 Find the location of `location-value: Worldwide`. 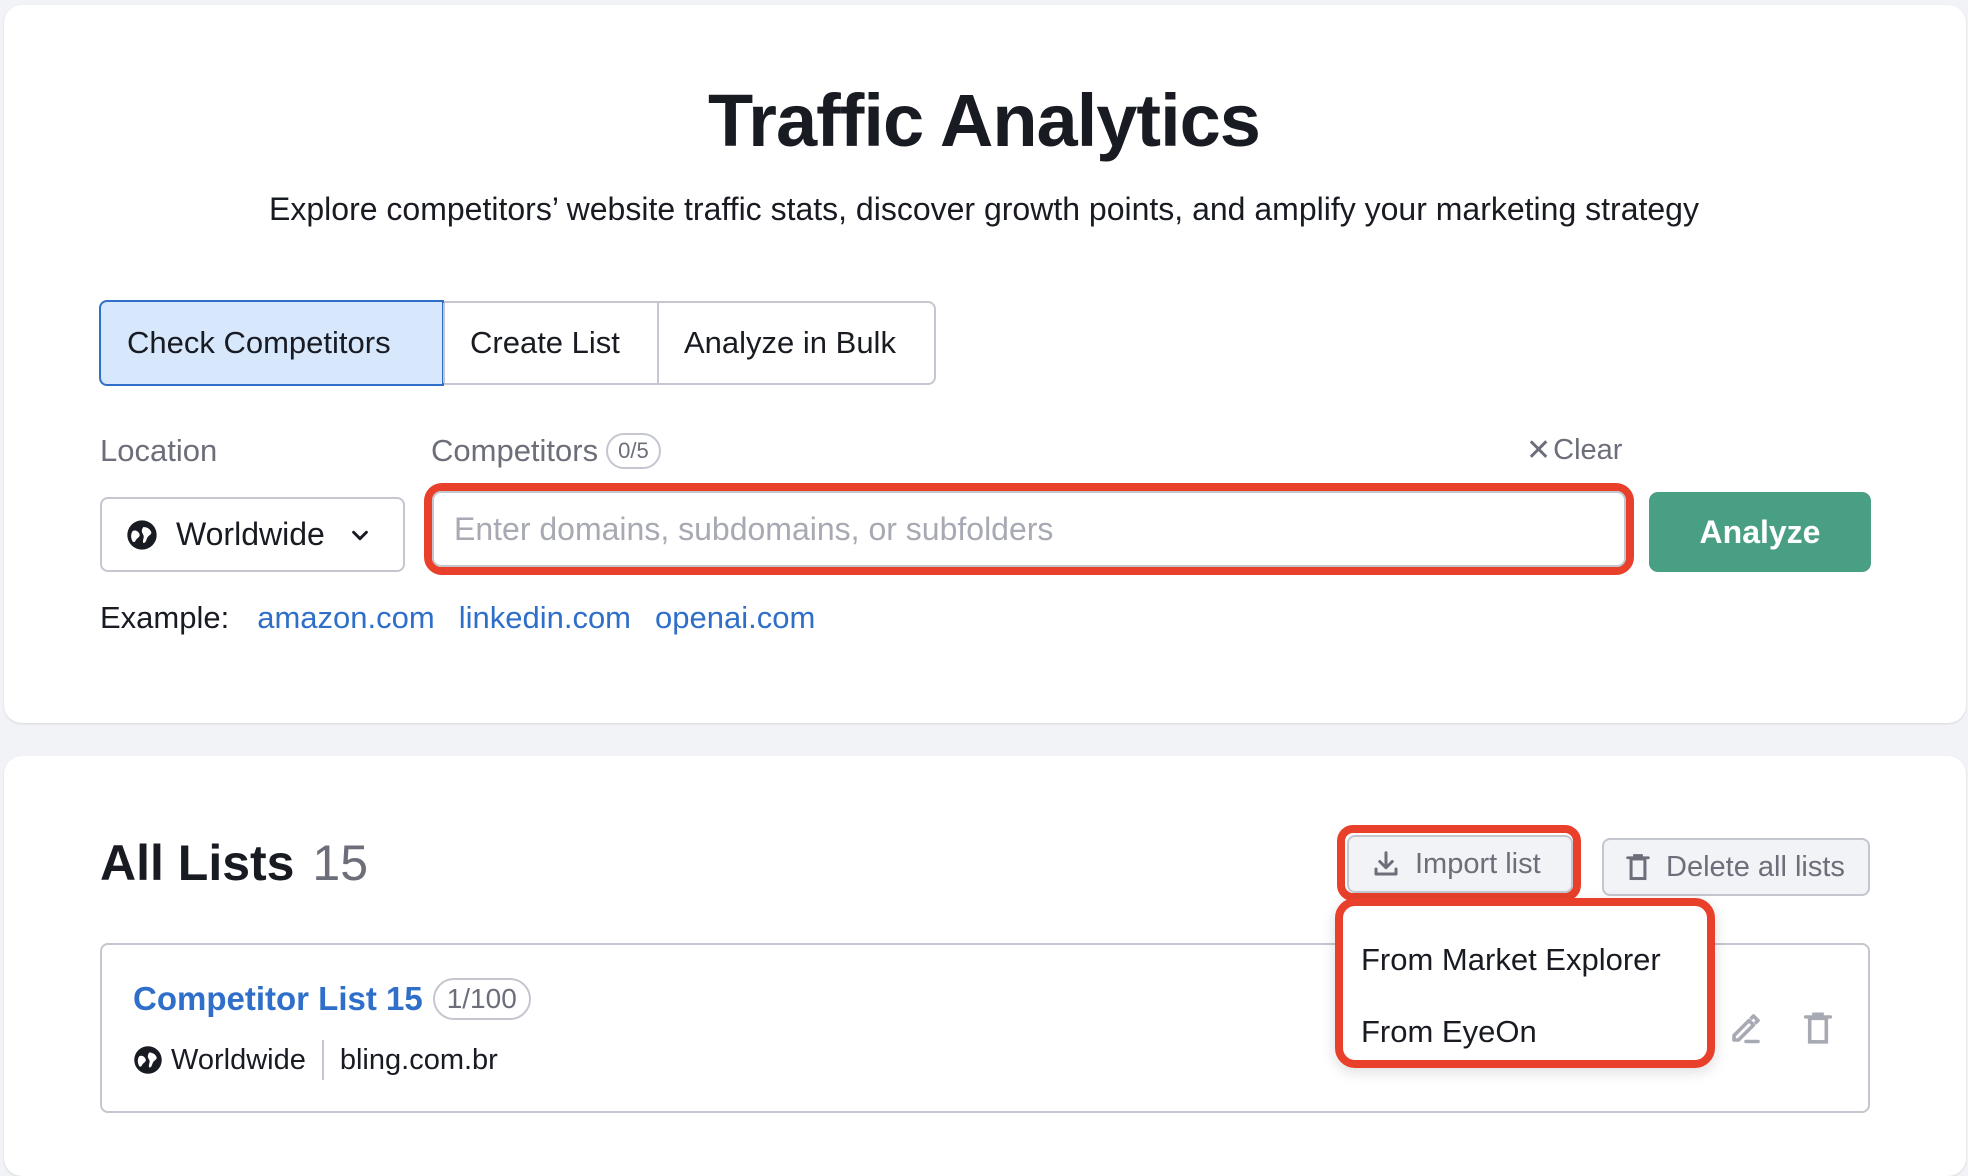

location-value: Worldwide is located at coordinates (250, 534).